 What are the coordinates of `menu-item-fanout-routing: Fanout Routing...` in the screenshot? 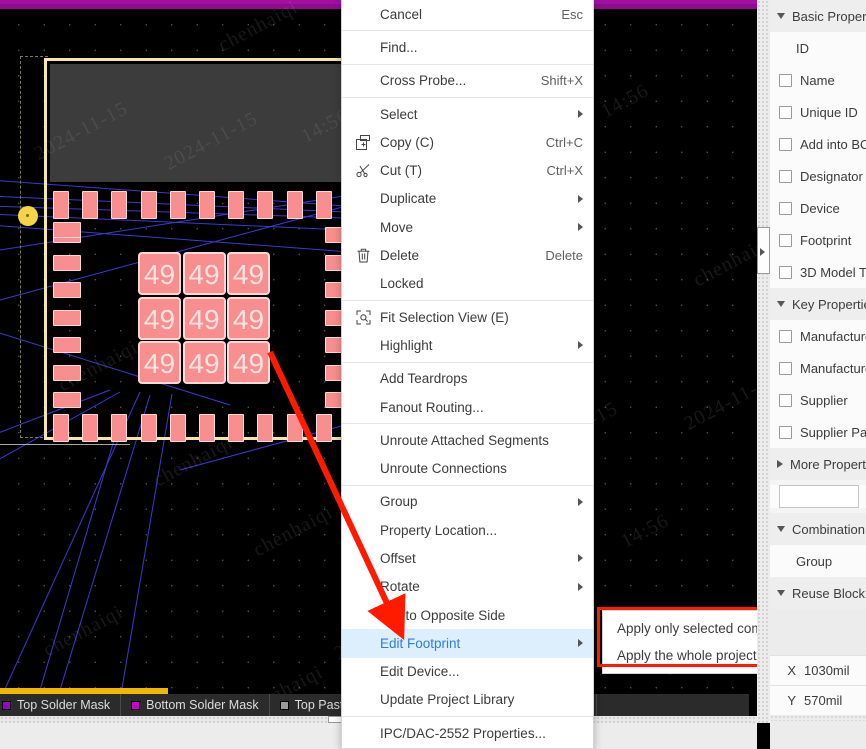 It's located at (467, 407).